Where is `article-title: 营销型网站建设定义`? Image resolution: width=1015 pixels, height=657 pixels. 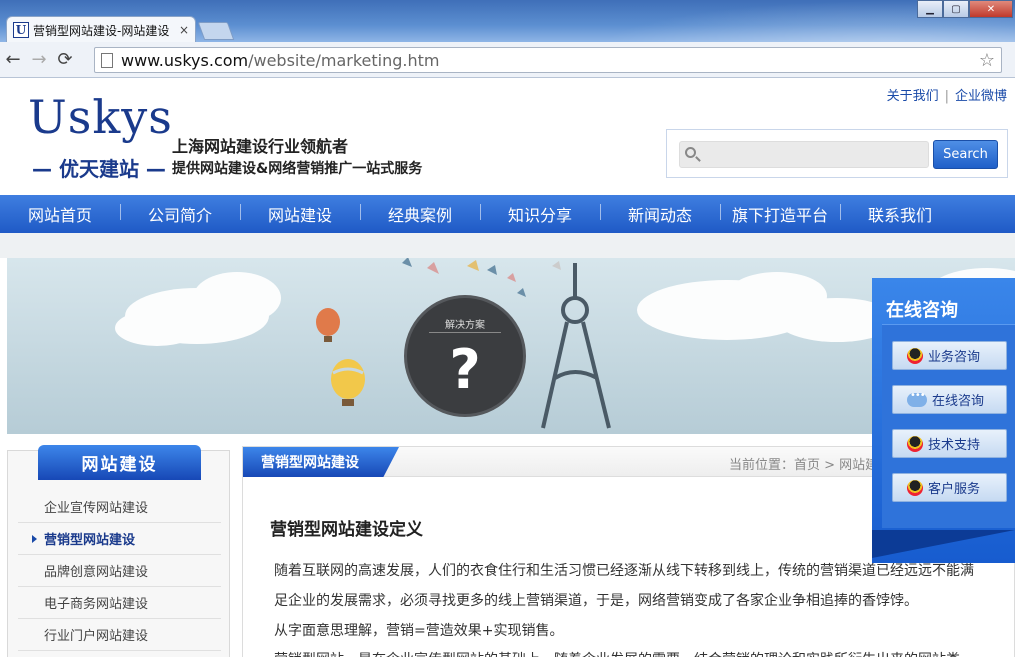 article-title: 营销型网站建设定义 is located at coordinates (346, 530).